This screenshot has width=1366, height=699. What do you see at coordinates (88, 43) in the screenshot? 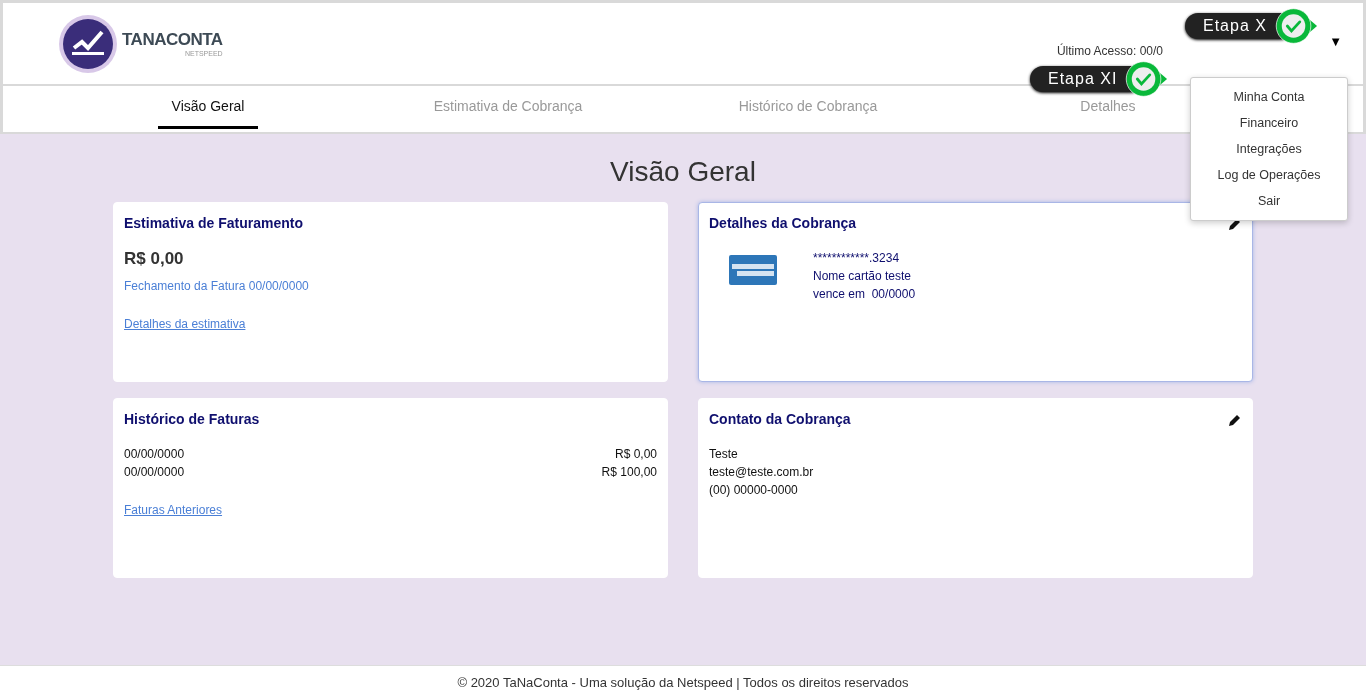
I see `logo-icon` at bounding box center [88, 43].